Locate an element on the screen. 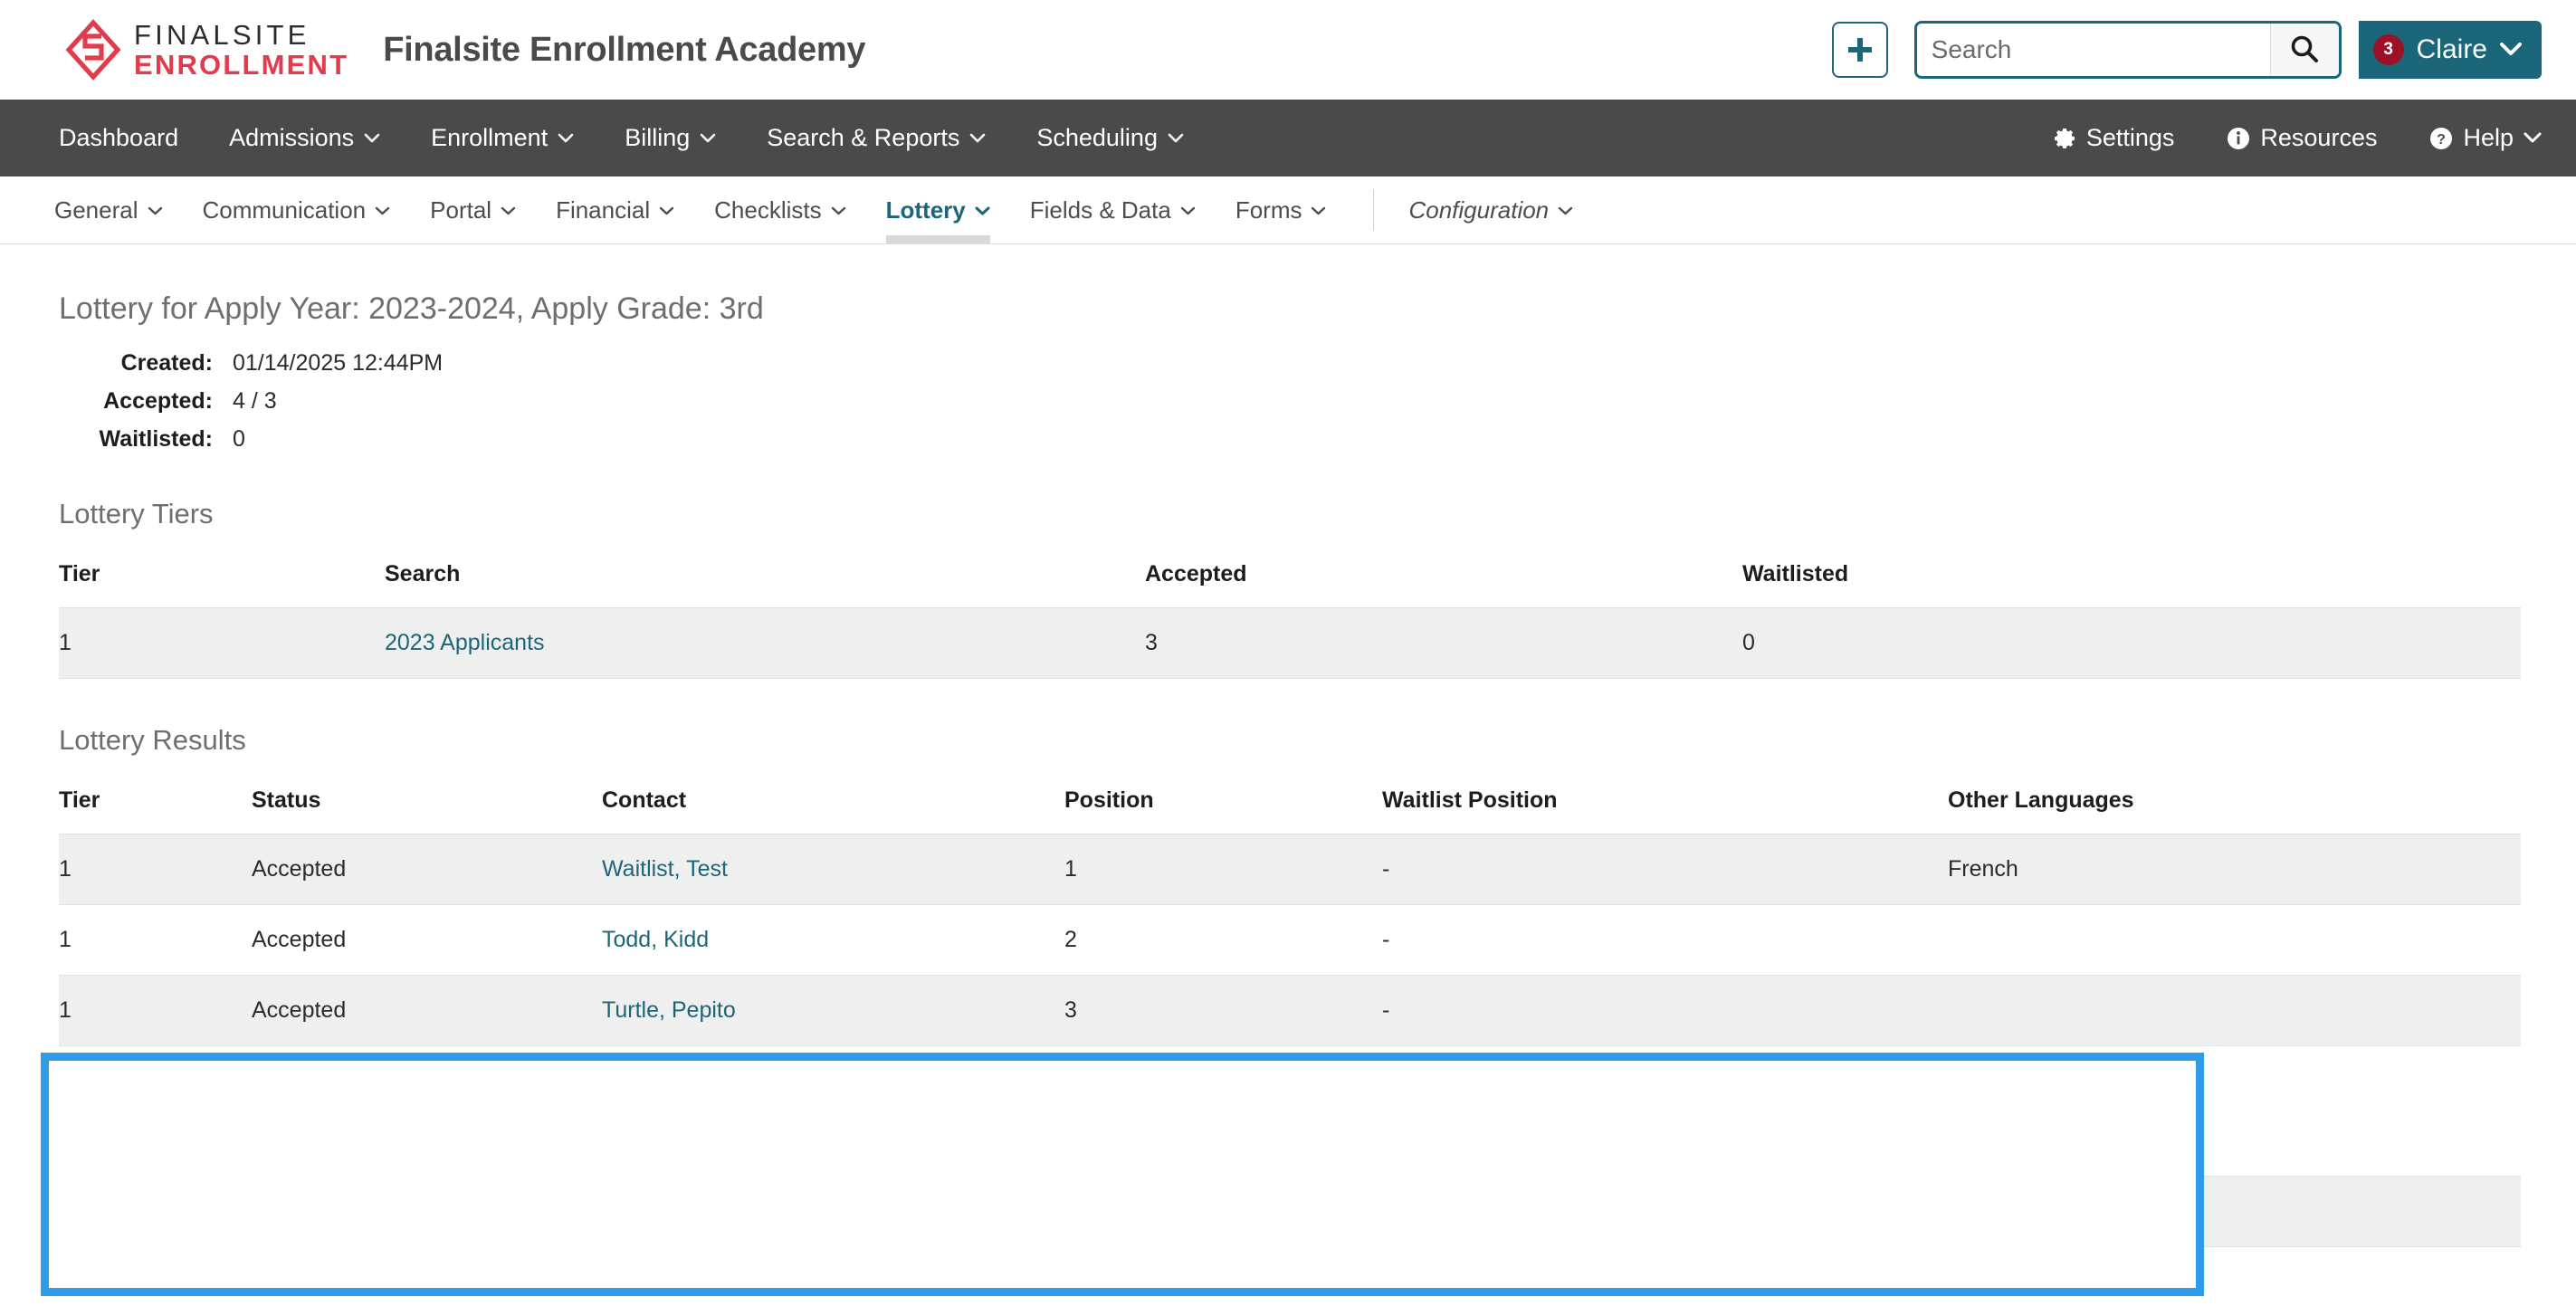  contact-link: Waitlist, Test is located at coordinates (665, 869).